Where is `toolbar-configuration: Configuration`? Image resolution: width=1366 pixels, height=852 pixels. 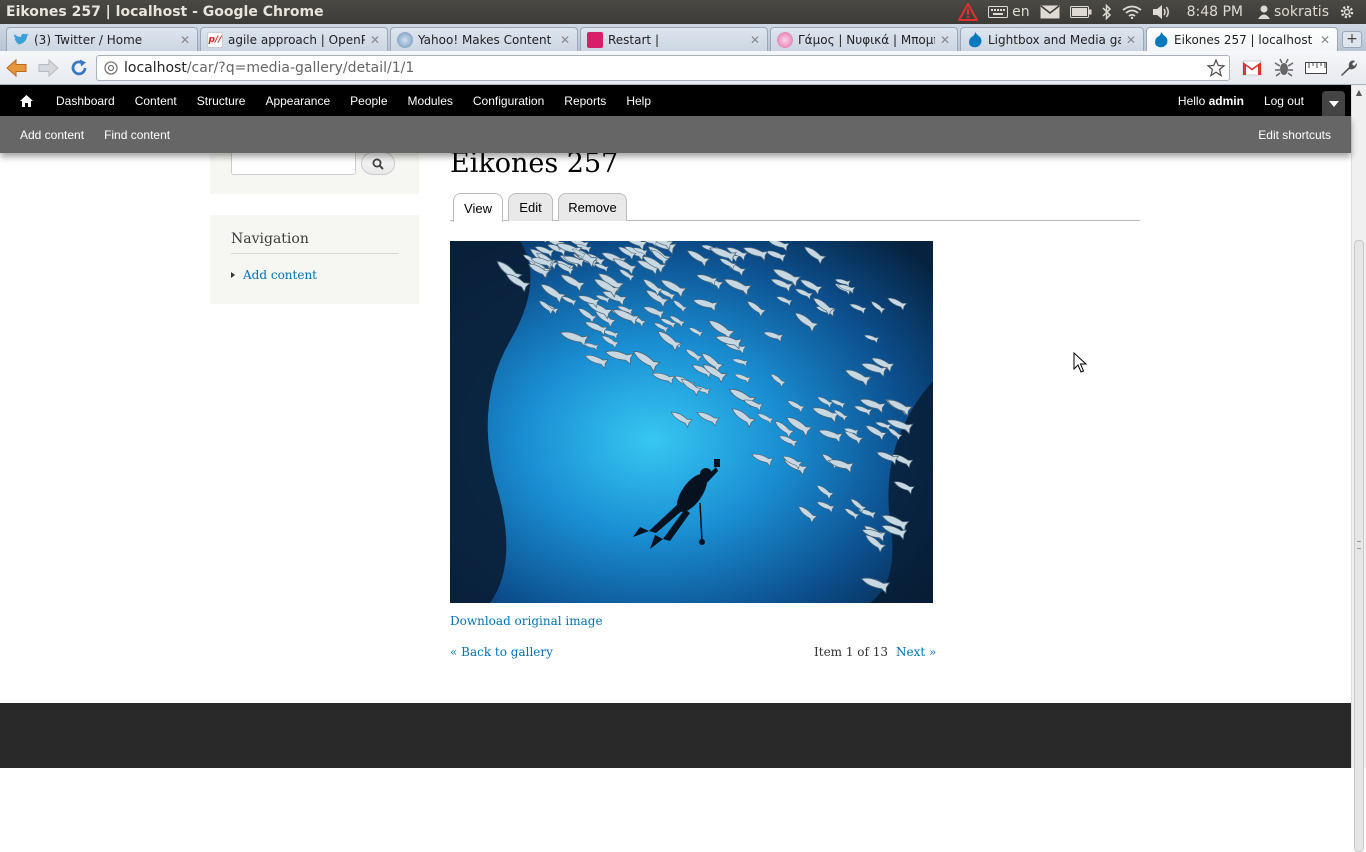 toolbar-configuration: Configuration is located at coordinates (508, 101).